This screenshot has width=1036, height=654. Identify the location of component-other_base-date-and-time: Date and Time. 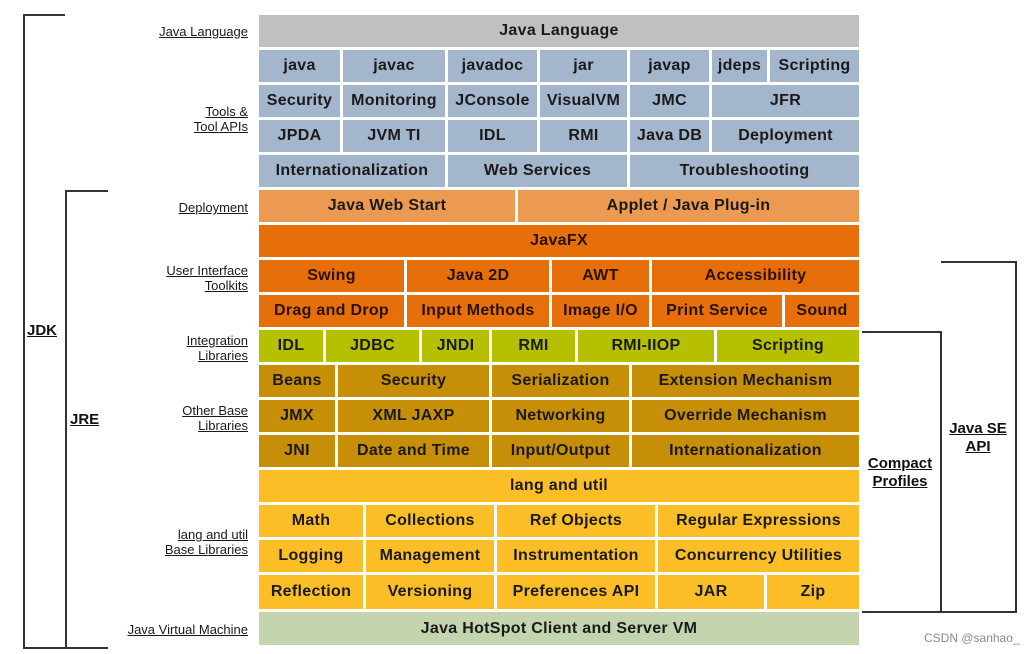
(415, 452).